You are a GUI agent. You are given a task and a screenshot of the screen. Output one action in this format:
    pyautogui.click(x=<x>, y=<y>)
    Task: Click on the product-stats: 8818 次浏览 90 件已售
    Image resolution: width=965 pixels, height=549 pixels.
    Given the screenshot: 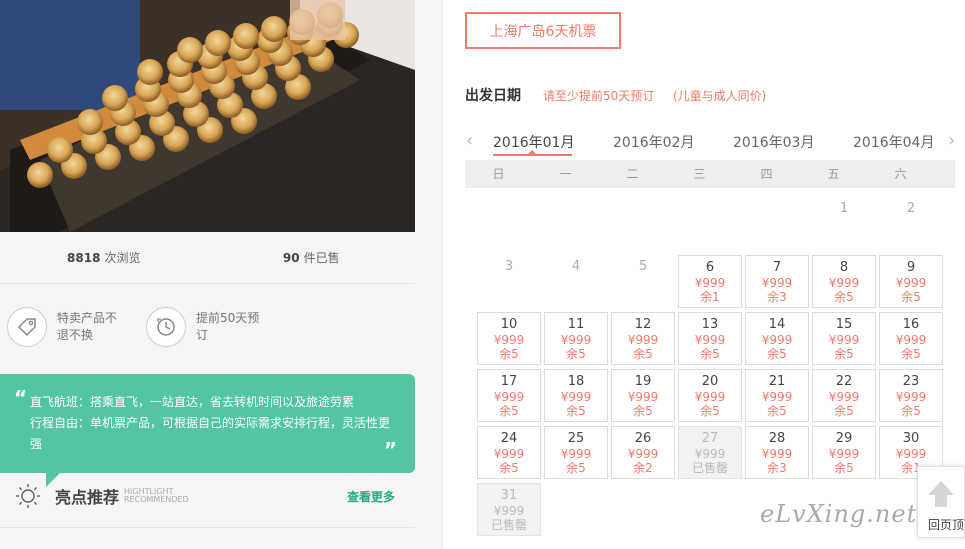 What is the action you would take?
    pyautogui.click(x=207, y=258)
    